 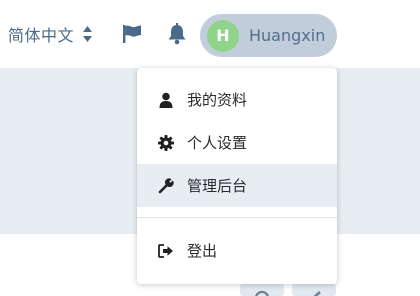 I want to click on menu-divider, so click(x=237, y=217).